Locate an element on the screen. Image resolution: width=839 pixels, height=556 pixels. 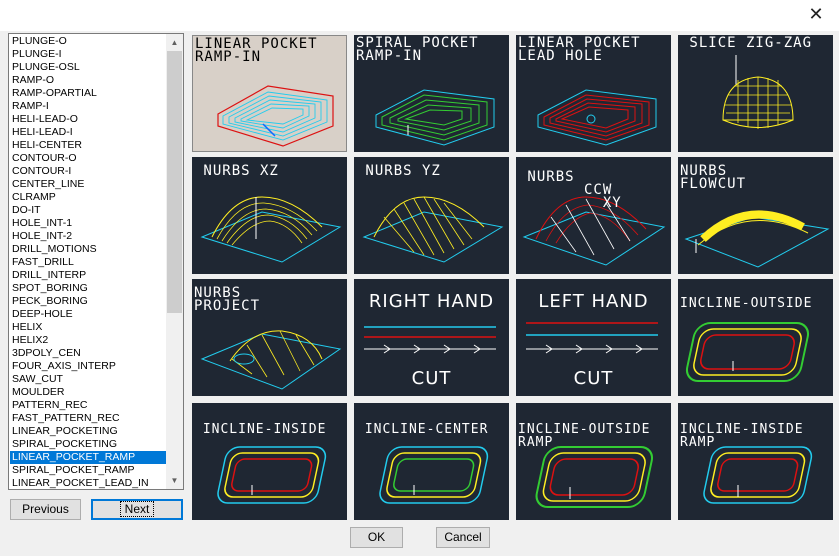
tile-incline-inside-ramp: INCLINE-INSIDE RAMP is located at coordinates (755, 461).